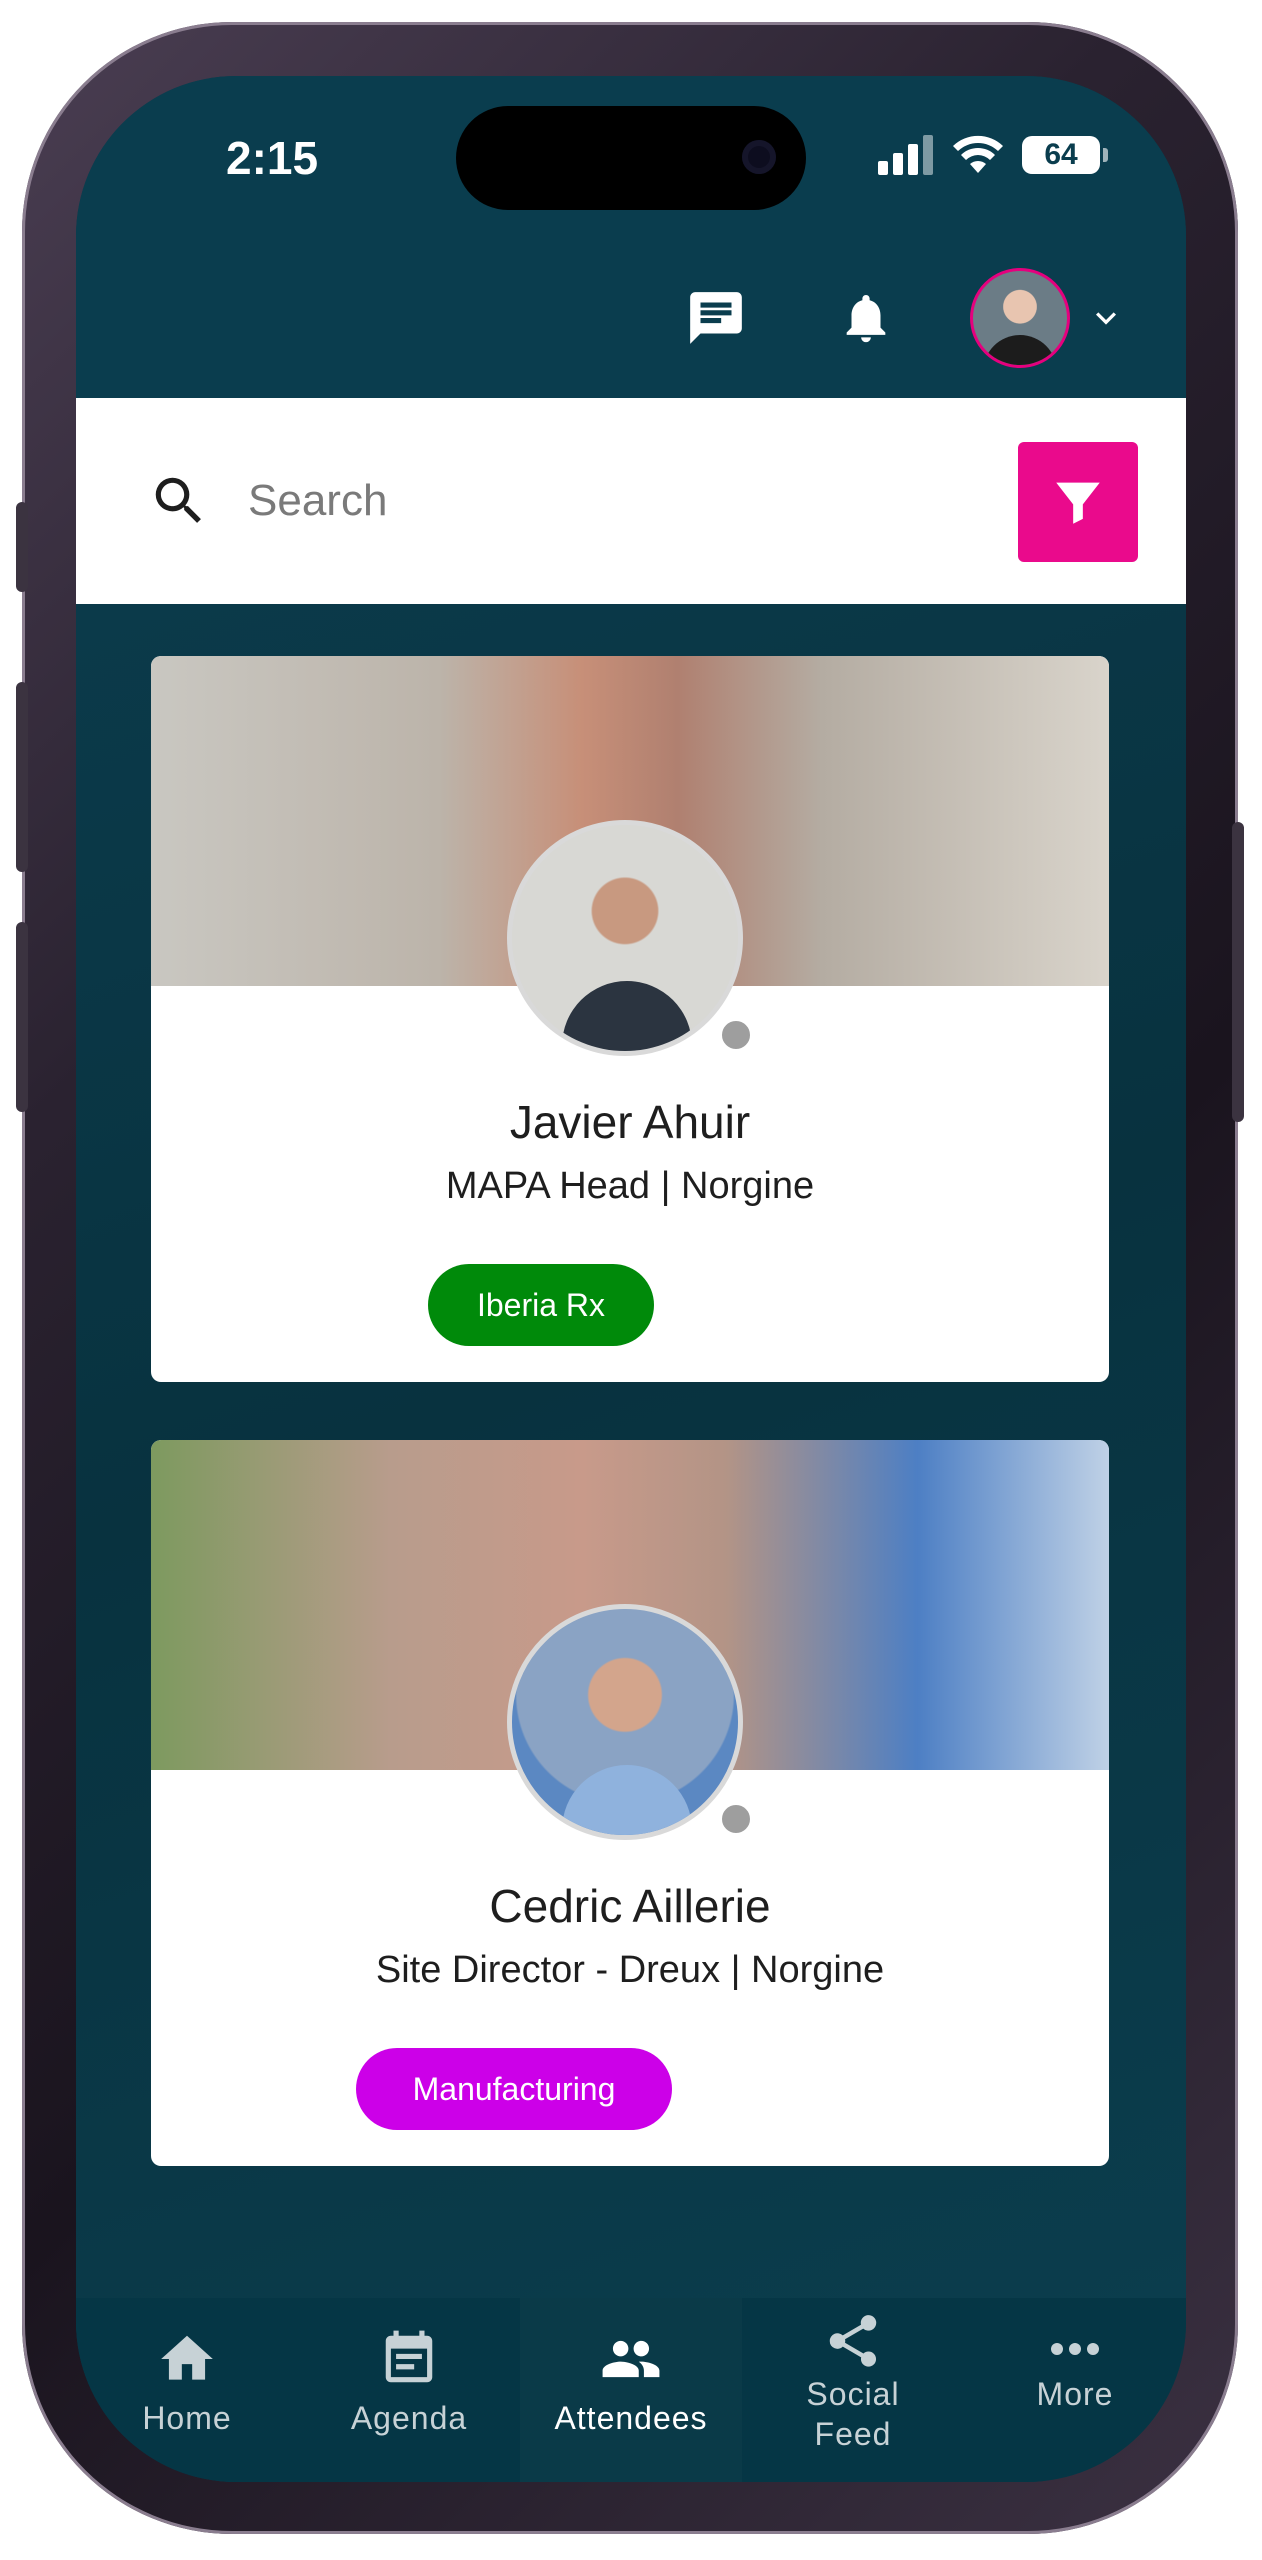  Describe the element at coordinates (759, 157) in the screenshot. I see `camera-icon` at that location.